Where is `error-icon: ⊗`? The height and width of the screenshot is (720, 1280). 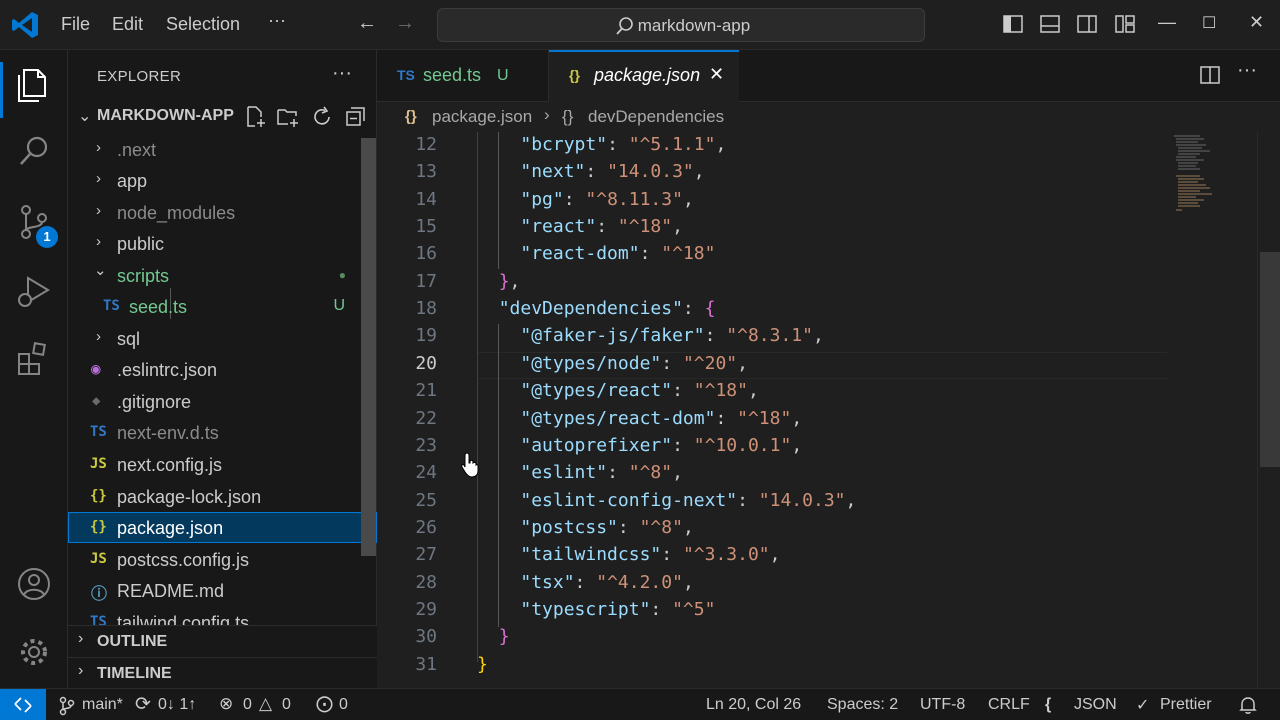 error-icon: ⊗ is located at coordinates (226, 704).